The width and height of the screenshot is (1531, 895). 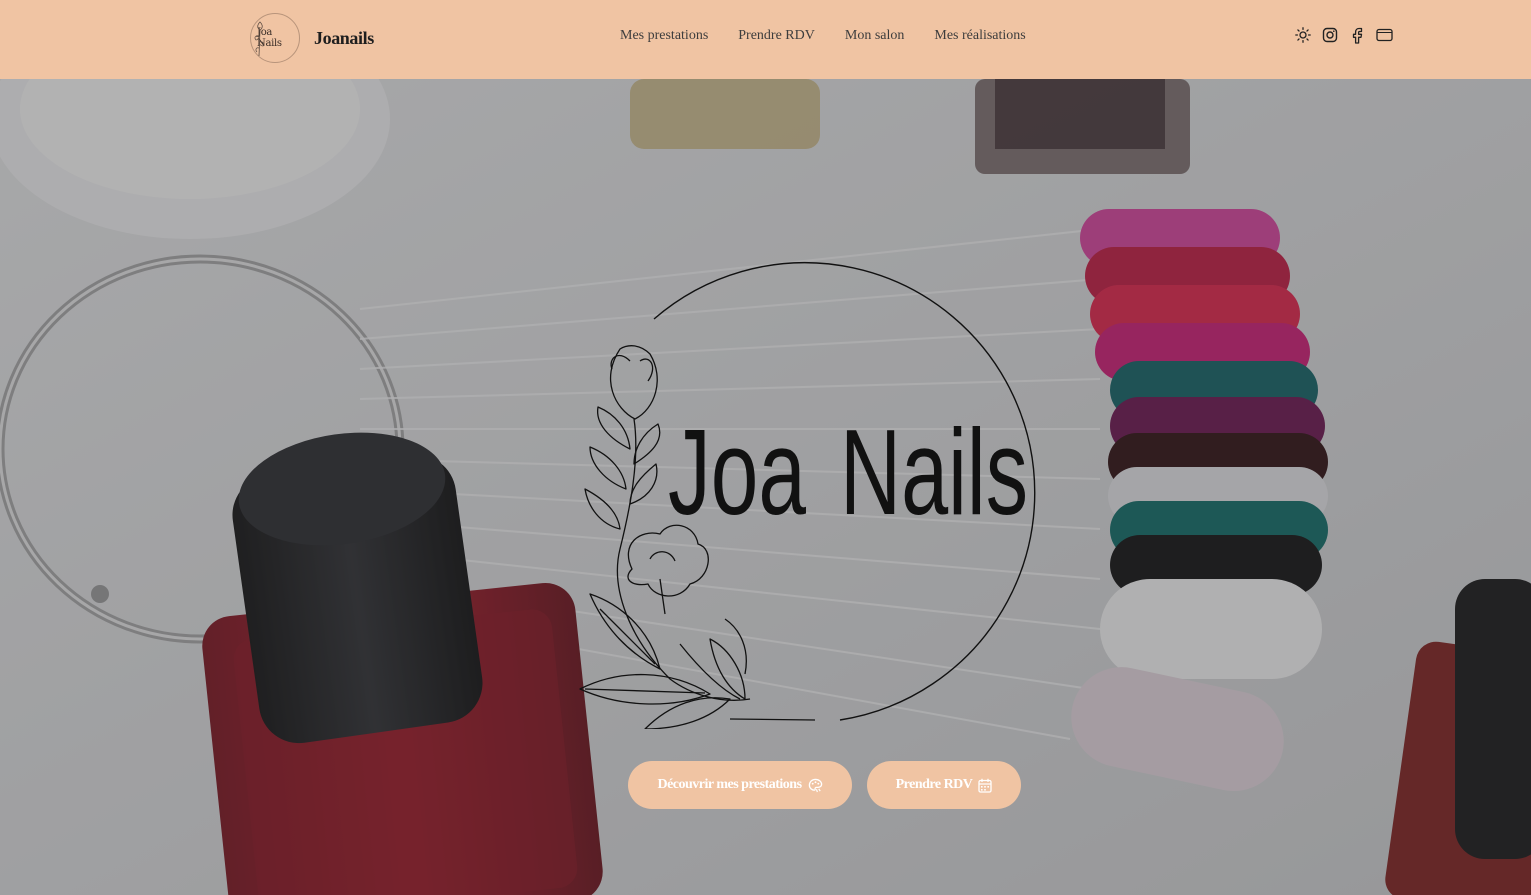 What do you see at coordinates (259, 39) in the screenshot?
I see `flower-icon` at bounding box center [259, 39].